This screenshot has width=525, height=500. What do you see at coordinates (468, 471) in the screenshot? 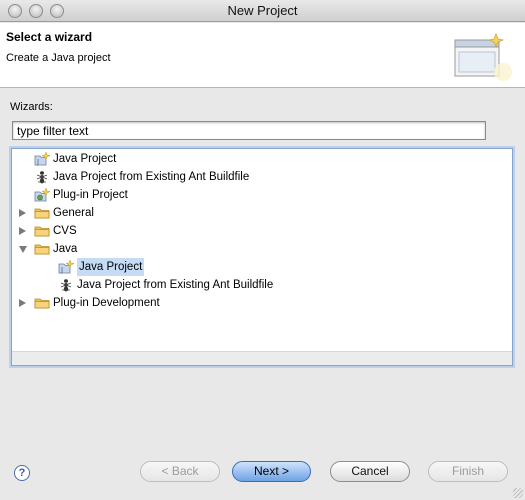
I see `finish-button: Finish` at bounding box center [468, 471].